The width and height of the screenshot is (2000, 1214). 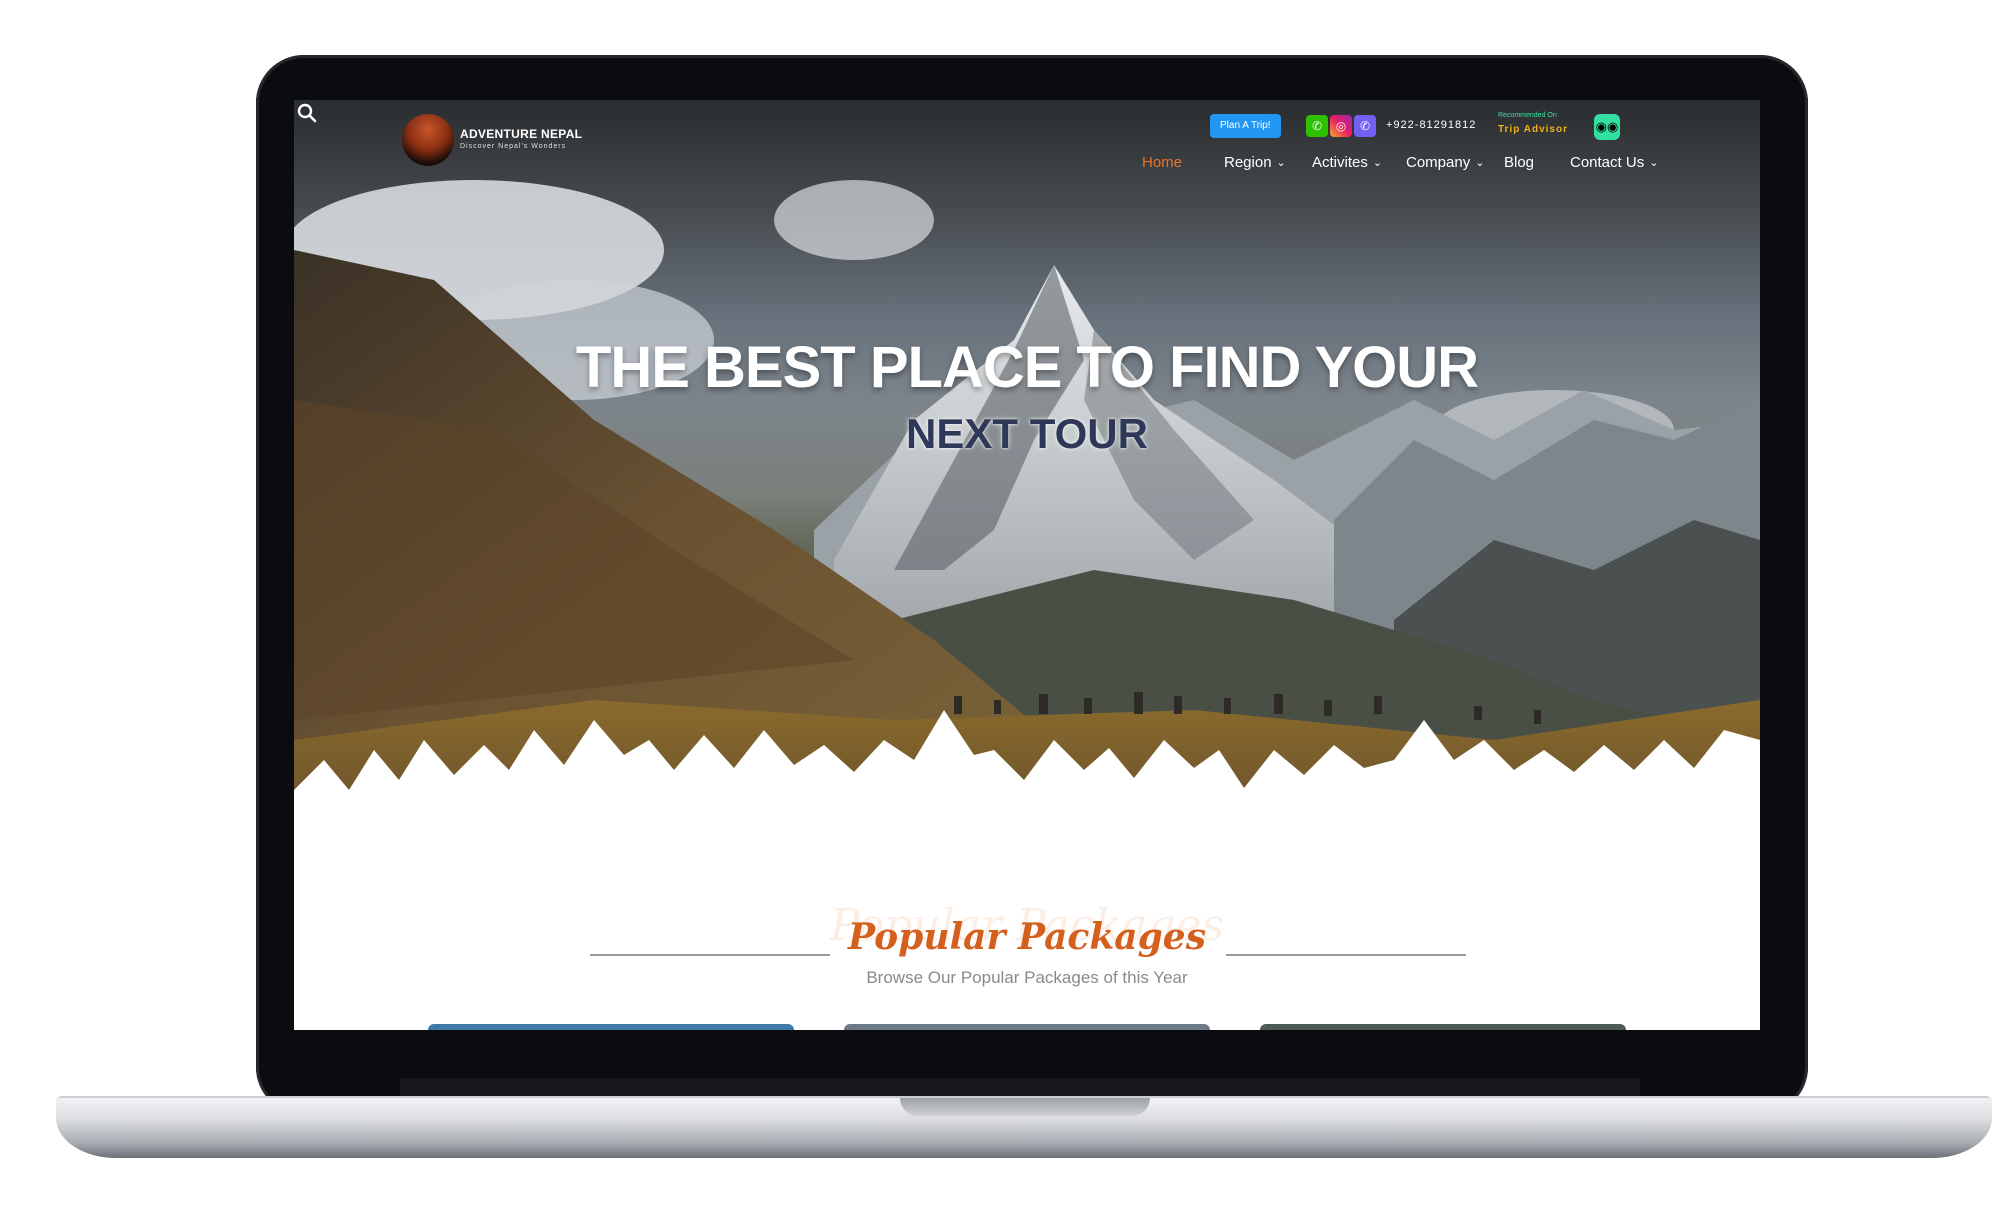 I want to click on tripadvisor-recommended-label: Recommended On, so click(x=1527, y=115).